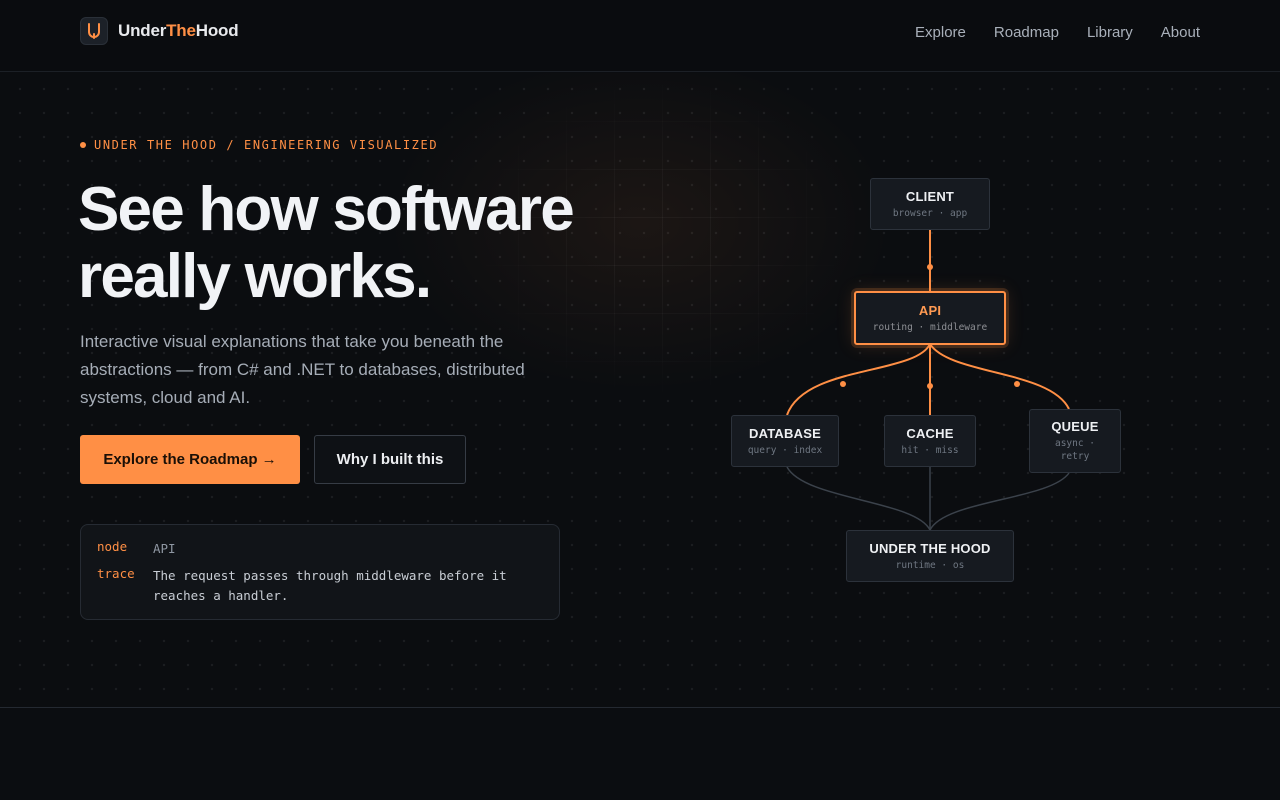 The width and height of the screenshot is (1280, 800). Describe the element at coordinates (1017, 384) in the screenshot. I see `connector-dot-api-queue` at that location.